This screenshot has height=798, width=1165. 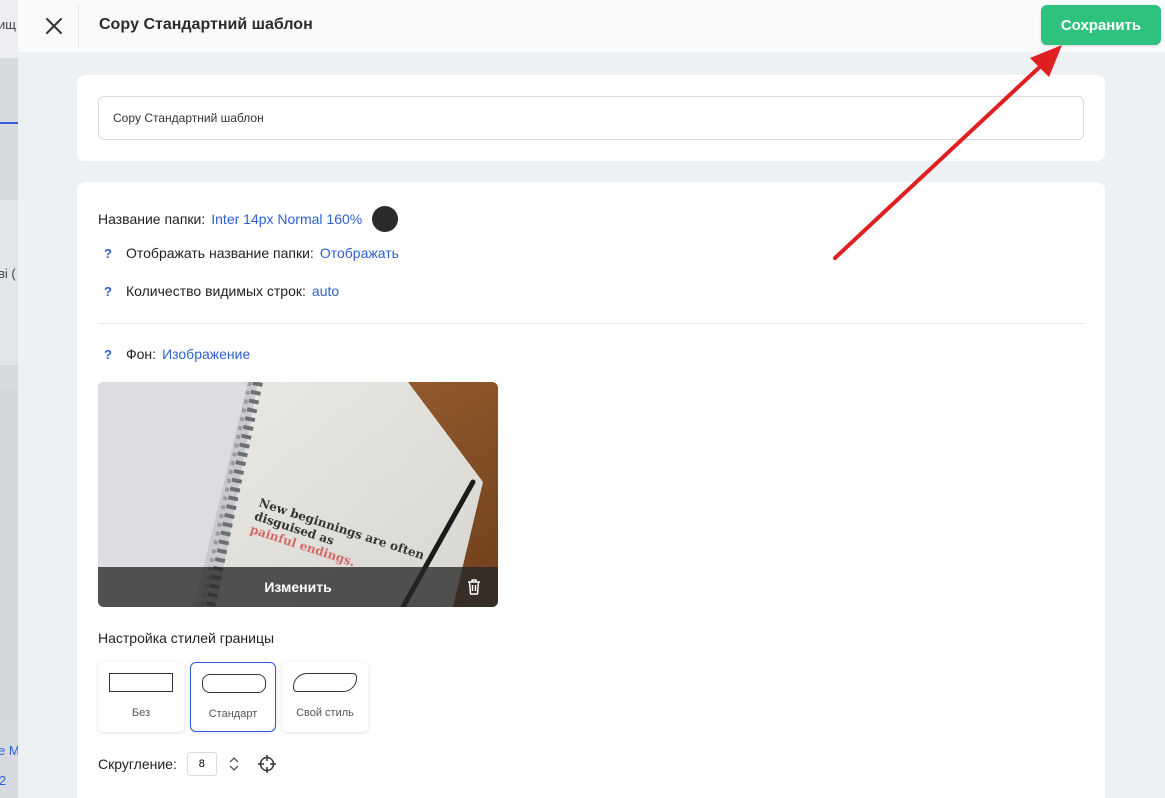 What do you see at coordinates (186, 638) in the screenshot?
I see `border-styles-title: Настройка стилей границы` at bounding box center [186, 638].